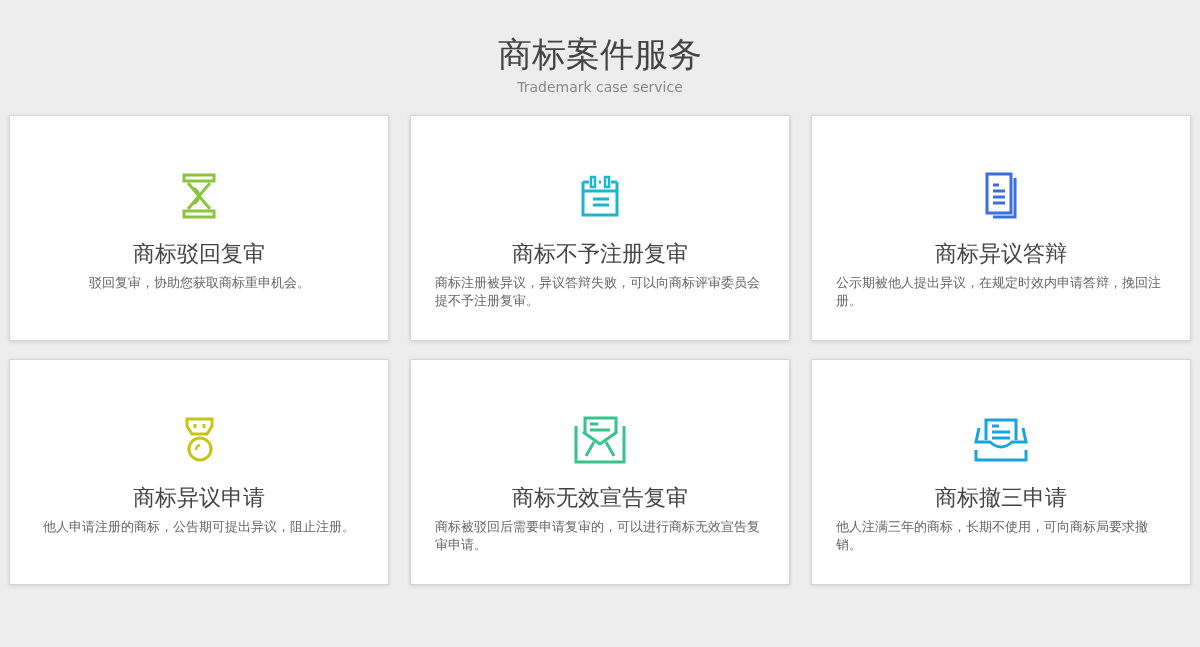 This screenshot has height=647, width=1200. I want to click on service-description: 驳回复审，协助您获取商标重申机会。, so click(199, 283).